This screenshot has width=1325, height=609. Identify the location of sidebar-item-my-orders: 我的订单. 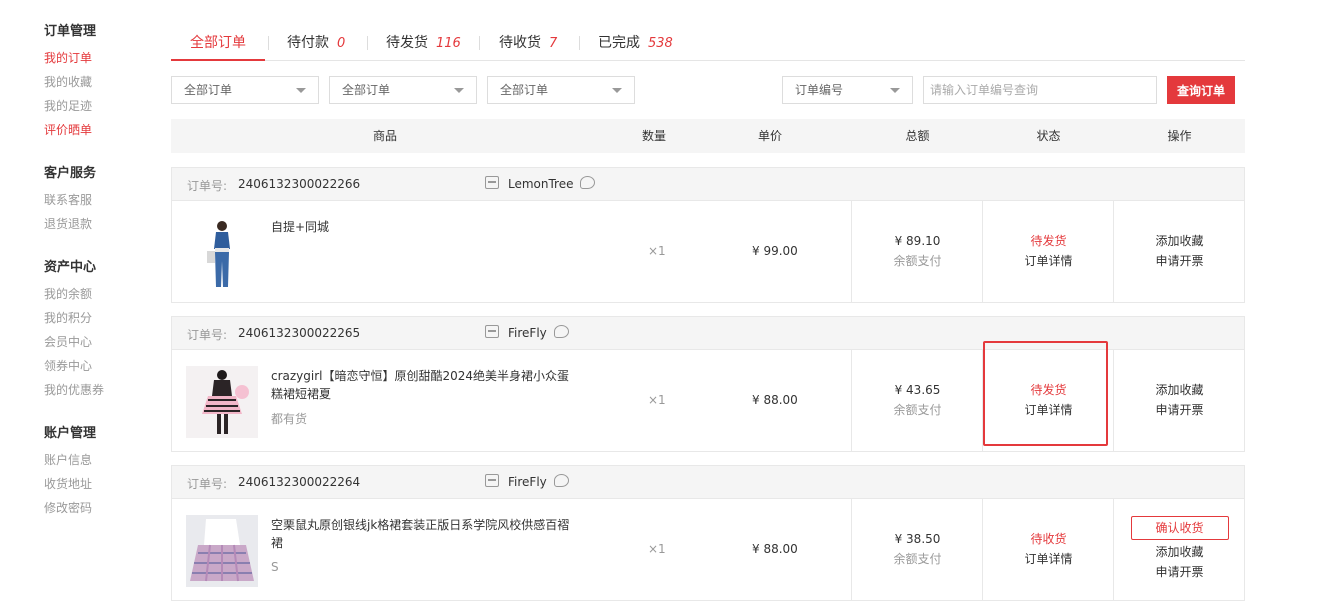
(99, 58).